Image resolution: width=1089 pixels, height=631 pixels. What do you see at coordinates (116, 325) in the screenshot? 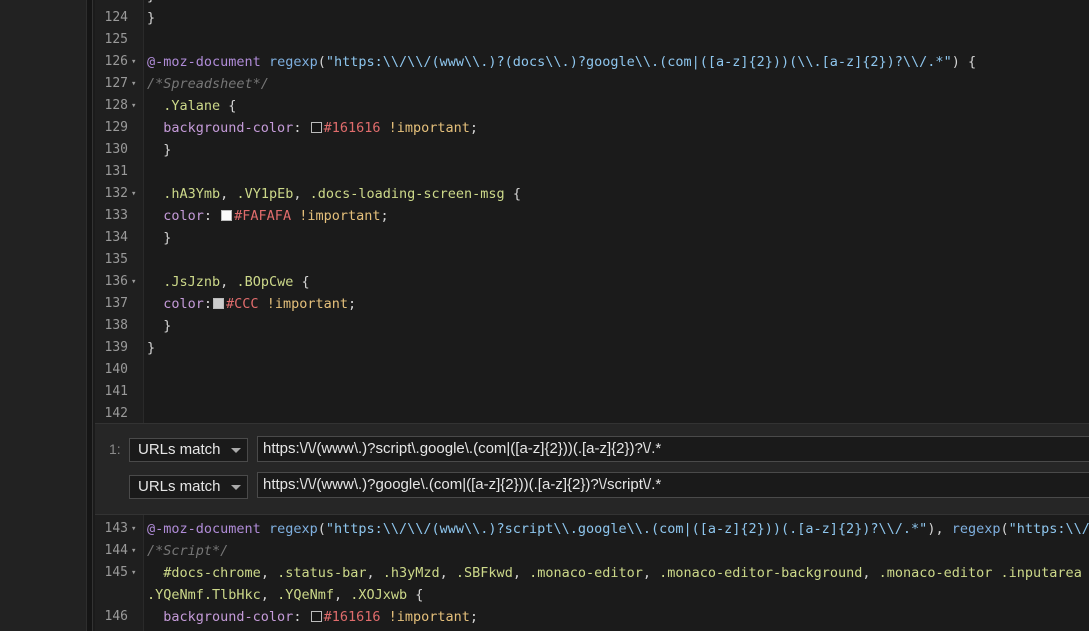
I see `line-number: 138` at bounding box center [116, 325].